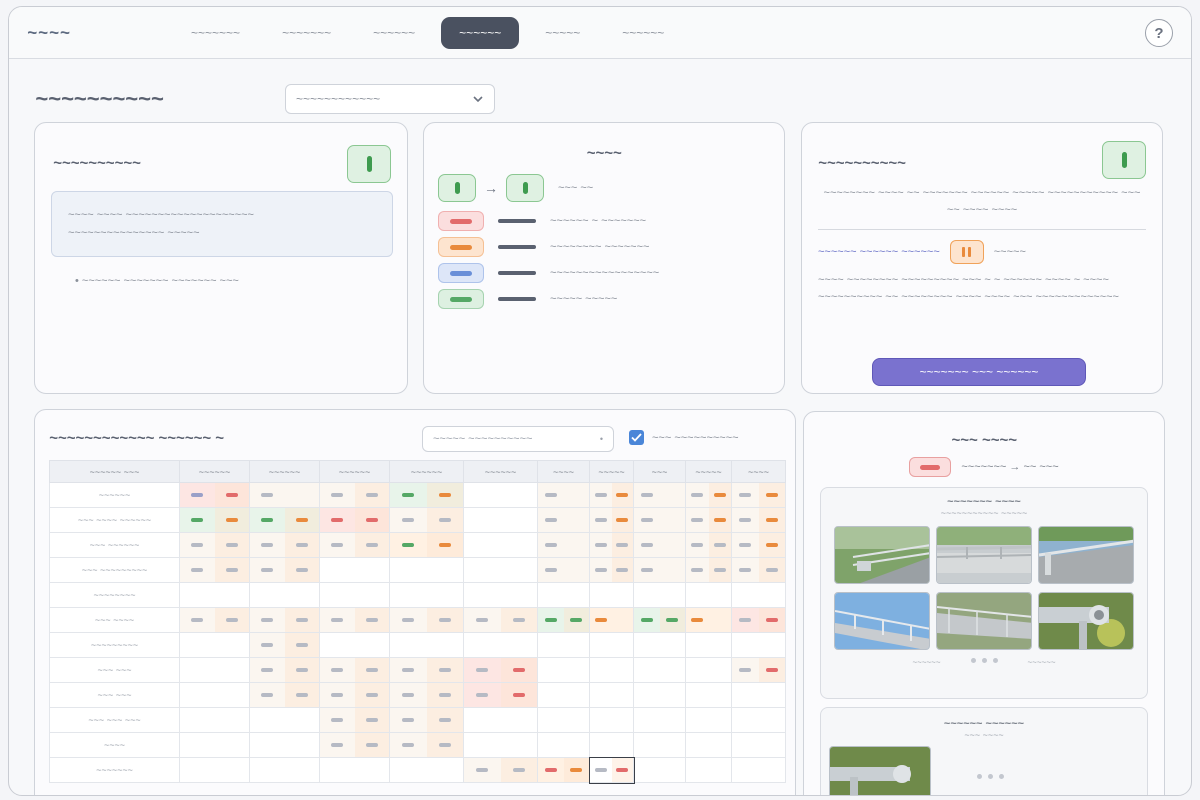 Image resolution: width=1200 pixels, height=800 pixels. What do you see at coordinates (659, 471) in the screenshot?
I see `matrix-column-header: ~~~` at bounding box center [659, 471].